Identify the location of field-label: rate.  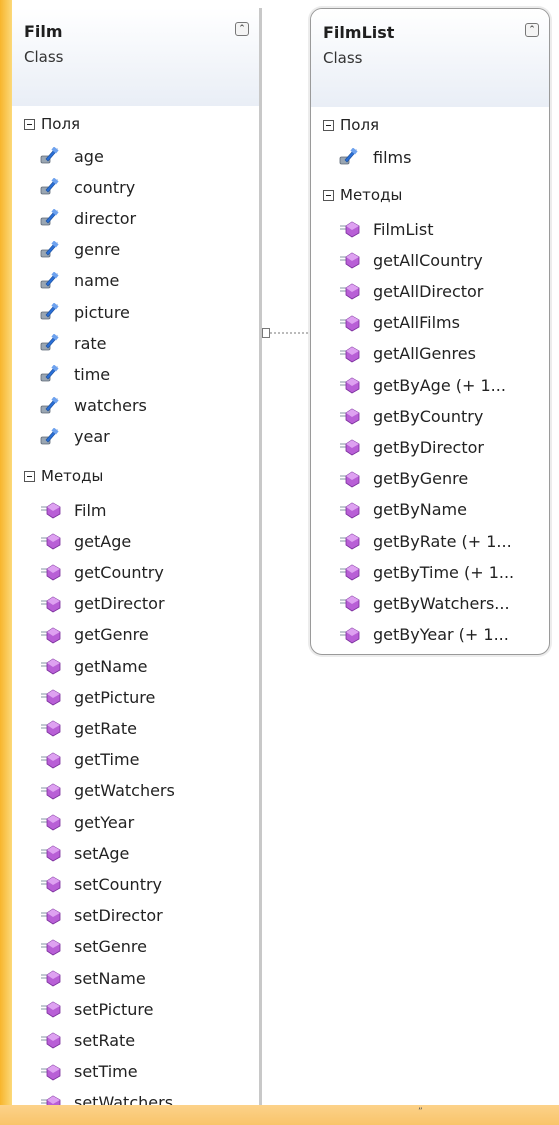
(90, 343).